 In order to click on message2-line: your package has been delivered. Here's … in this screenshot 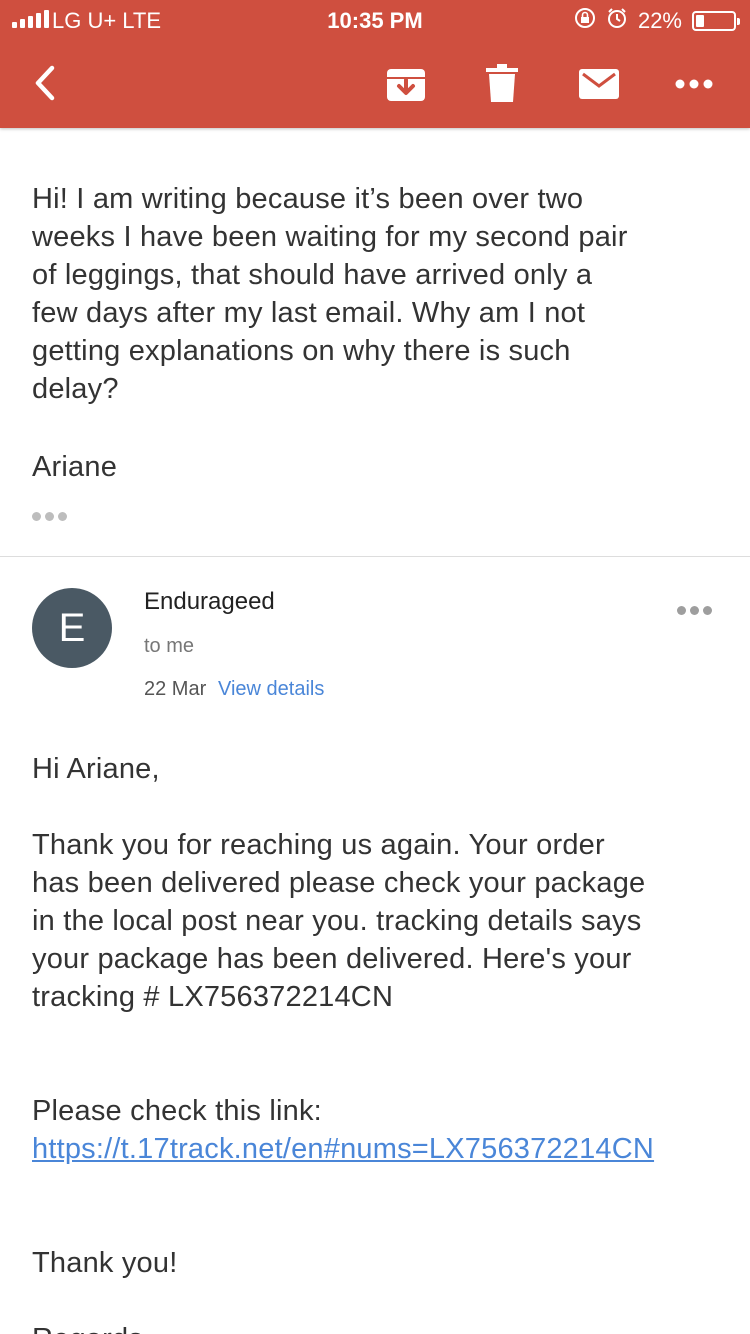, I will do `click(332, 959)`.